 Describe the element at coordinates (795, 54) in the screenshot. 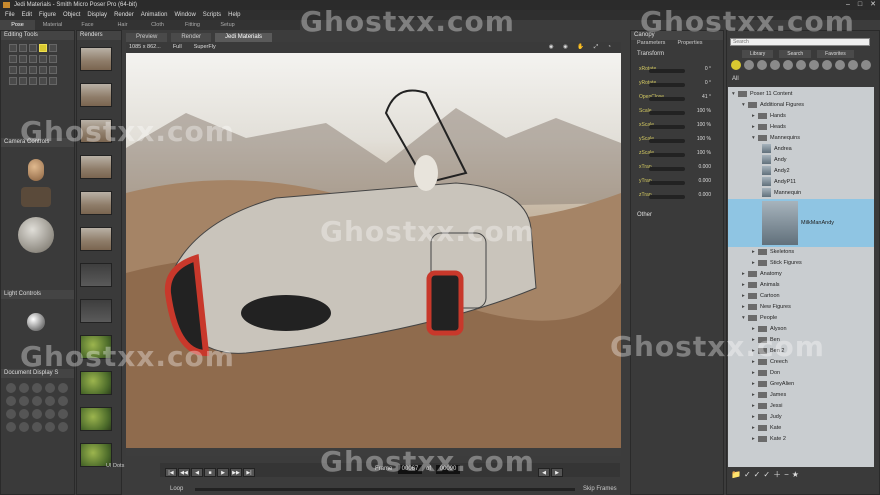

I see `library-tab-search: Search` at that location.